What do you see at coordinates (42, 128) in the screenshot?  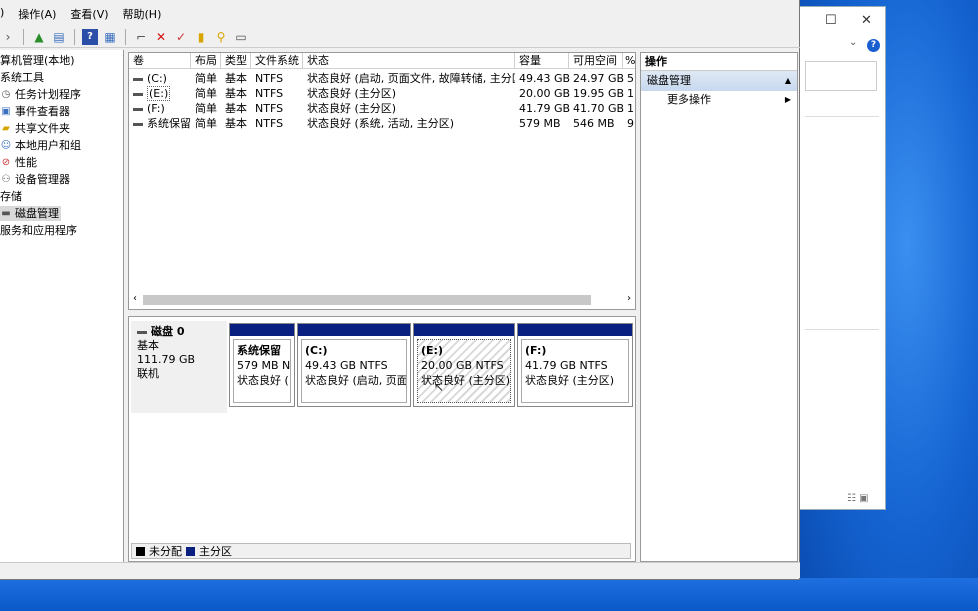 I see `tree-item-label: 共享文件夹` at bounding box center [42, 128].